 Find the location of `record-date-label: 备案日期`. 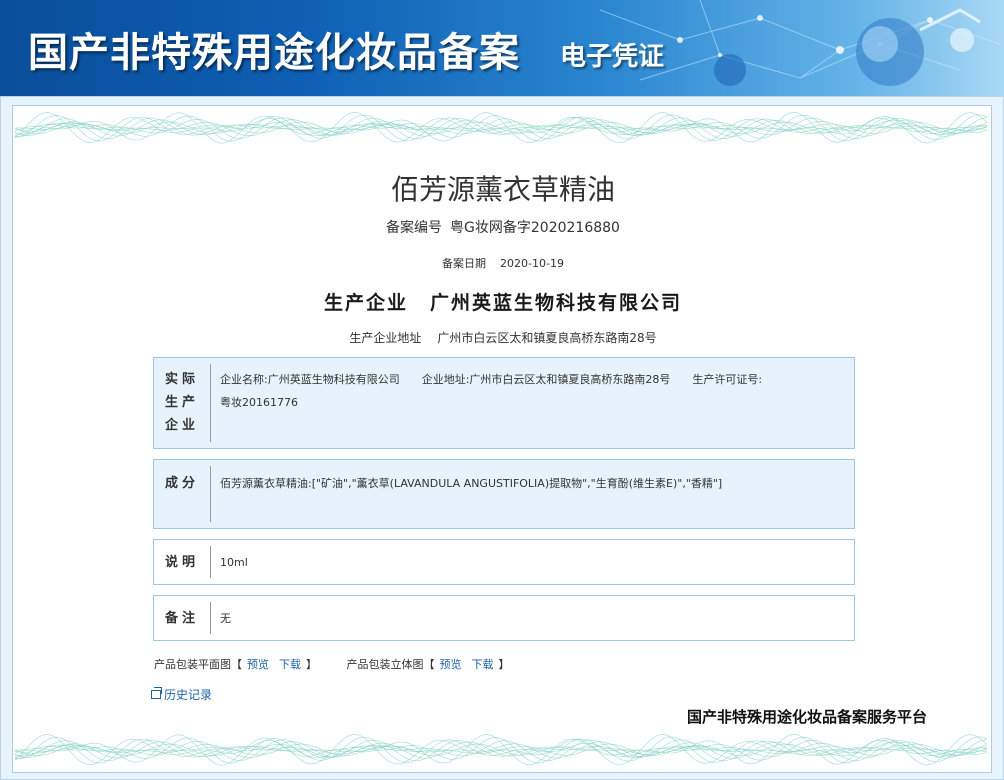

record-date-label: 备案日期 is located at coordinates (464, 263).